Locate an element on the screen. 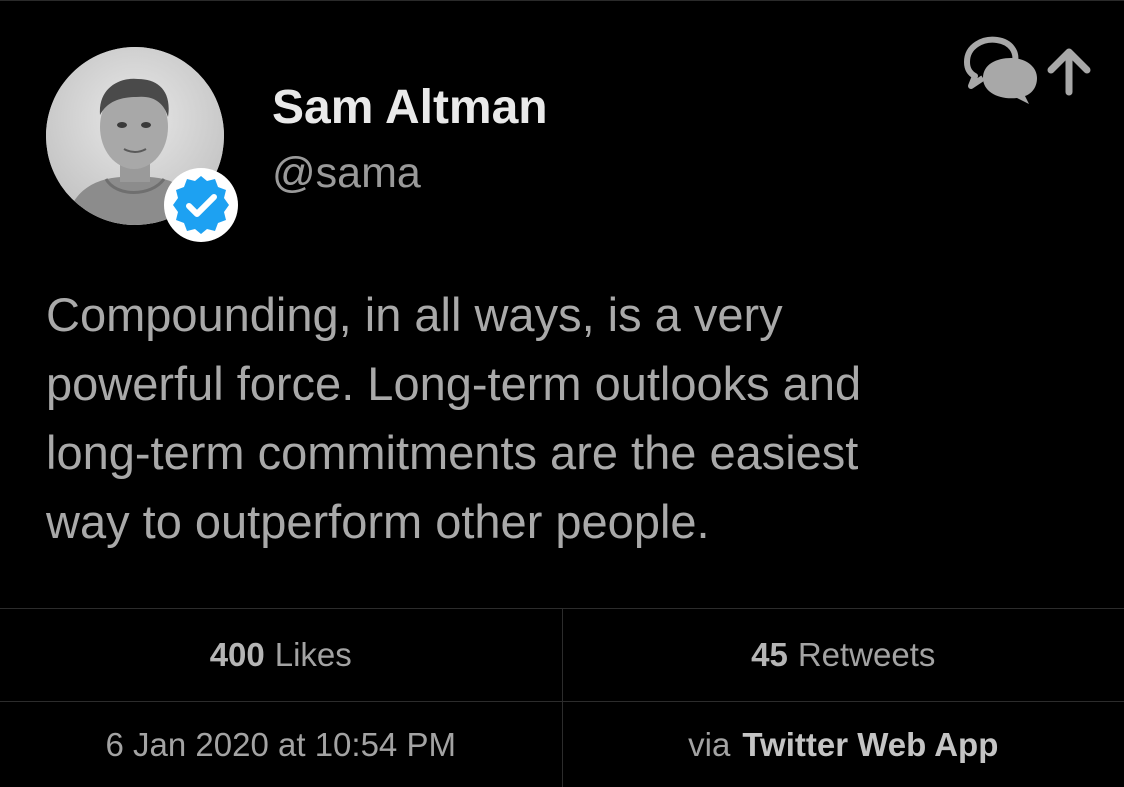 The image size is (1124, 787). action-icons is located at coordinates (1025, 67).